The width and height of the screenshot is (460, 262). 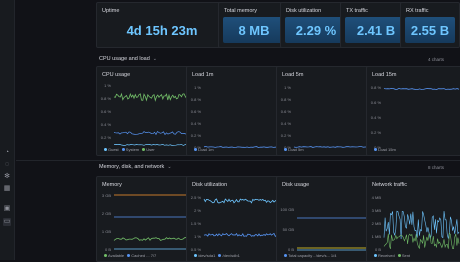 What do you see at coordinates (7, 209) in the screenshot?
I see `dashboard-icon: ▣` at bounding box center [7, 209].